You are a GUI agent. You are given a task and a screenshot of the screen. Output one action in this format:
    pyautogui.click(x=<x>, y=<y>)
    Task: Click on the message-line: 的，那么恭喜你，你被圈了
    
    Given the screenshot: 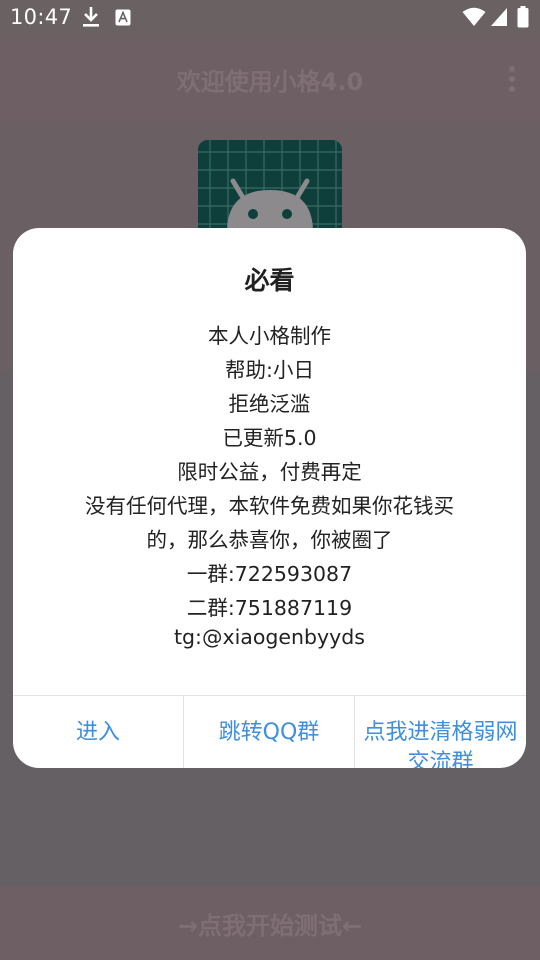 What is the action you would take?
    pyautogui.click(x=269, y=540)
    